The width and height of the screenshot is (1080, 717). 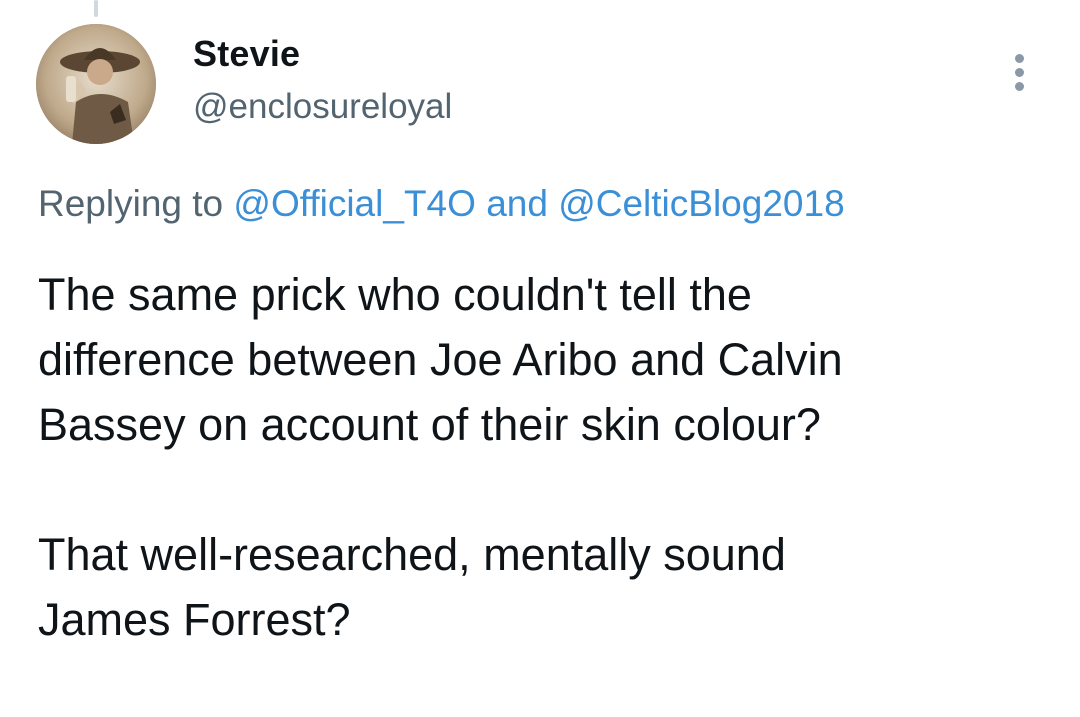 I want to click on more-vertical-icon, so click(x=1019, y=58).